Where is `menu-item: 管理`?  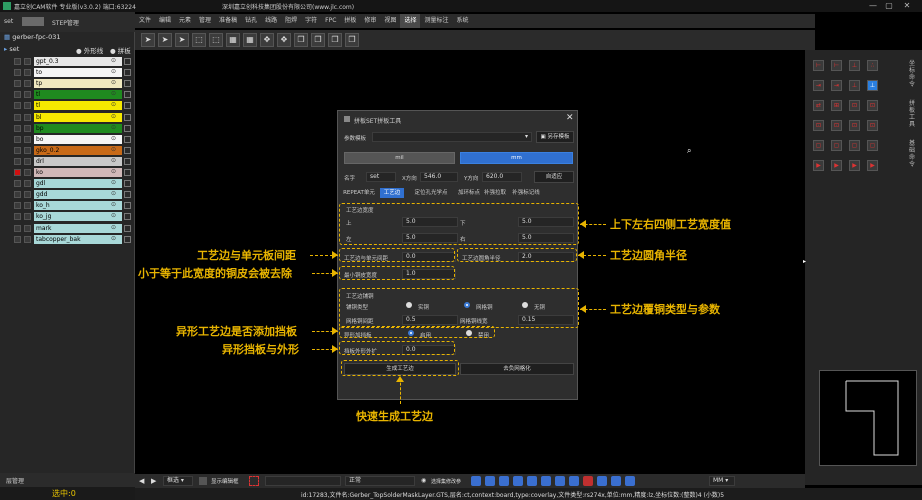
menu-item: 管理 is located at coordinates (205, 21).